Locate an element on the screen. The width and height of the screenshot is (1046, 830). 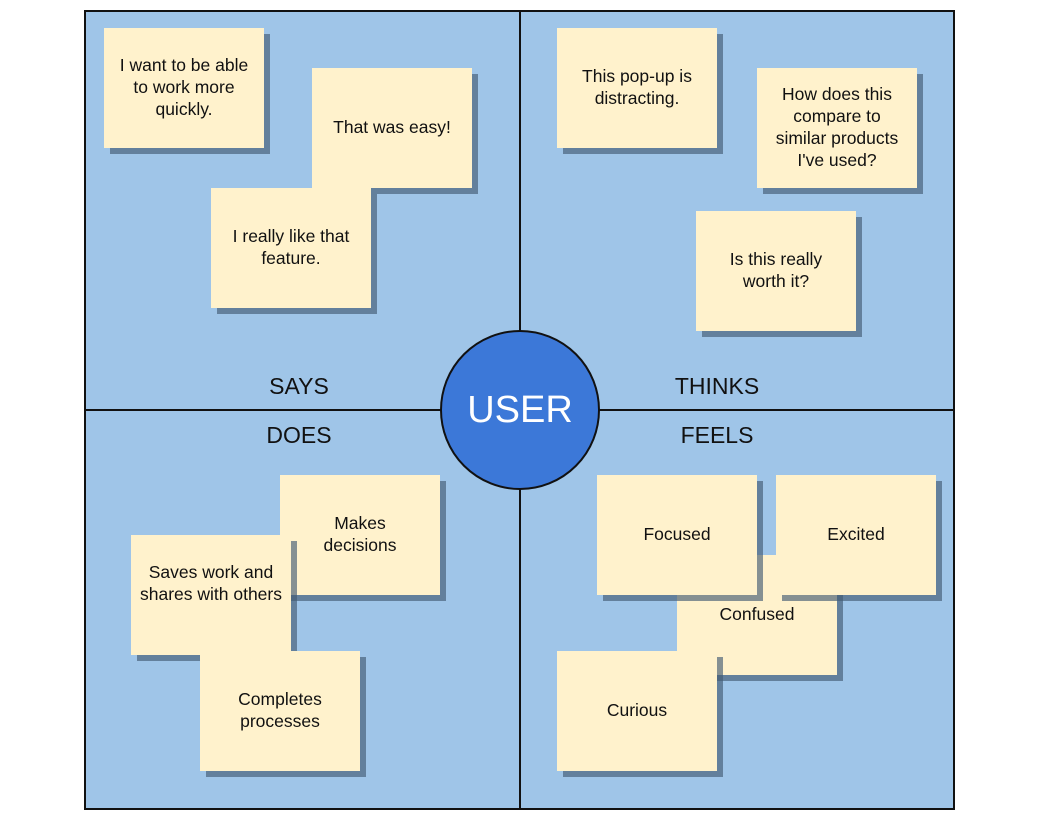
sticky-note: This pop-up is distracting. is located at coordinates (637, 88).